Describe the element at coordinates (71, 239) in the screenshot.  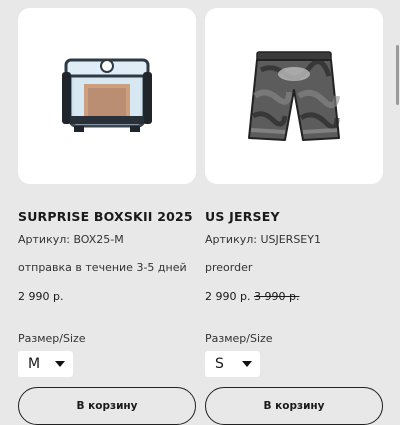
I see `product-sku: Артикул: BOX25-M` at that location.